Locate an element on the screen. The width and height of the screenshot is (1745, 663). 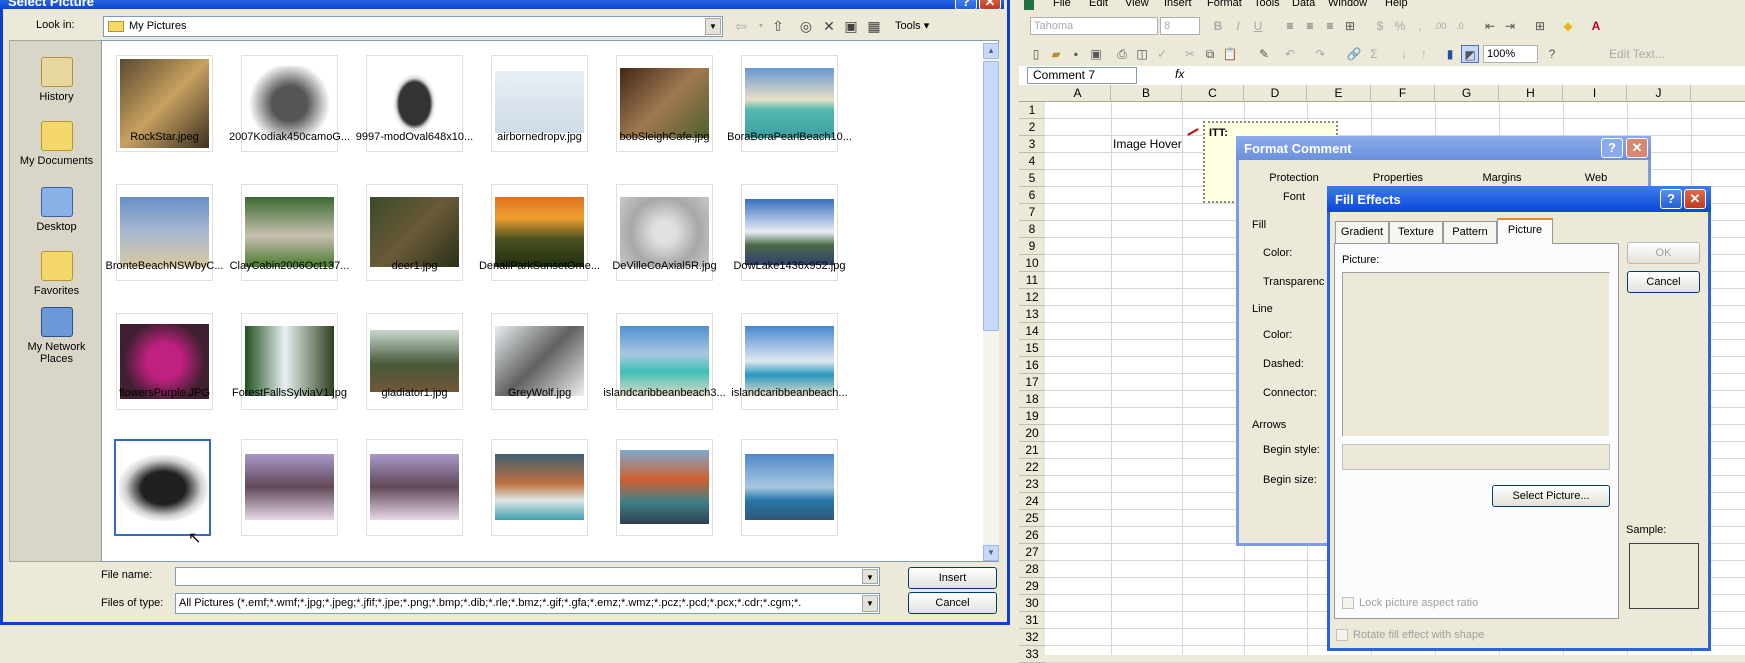
file-thumb-selected is located at coordinates (162, 487).